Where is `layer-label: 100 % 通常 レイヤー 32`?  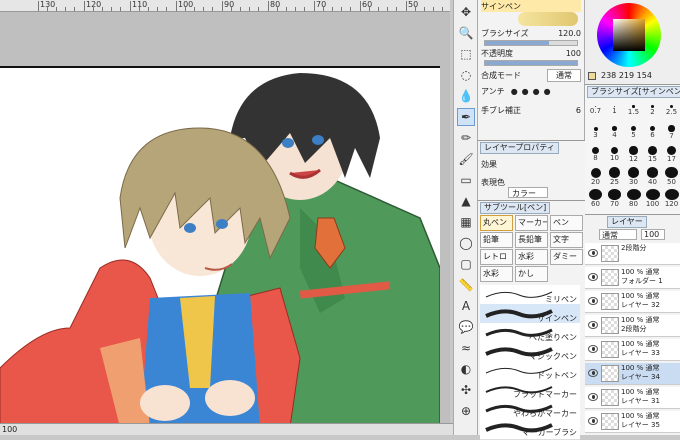
layer-label: 100 % 通常 レイヤー 32 is located at coordinates (640, 300).